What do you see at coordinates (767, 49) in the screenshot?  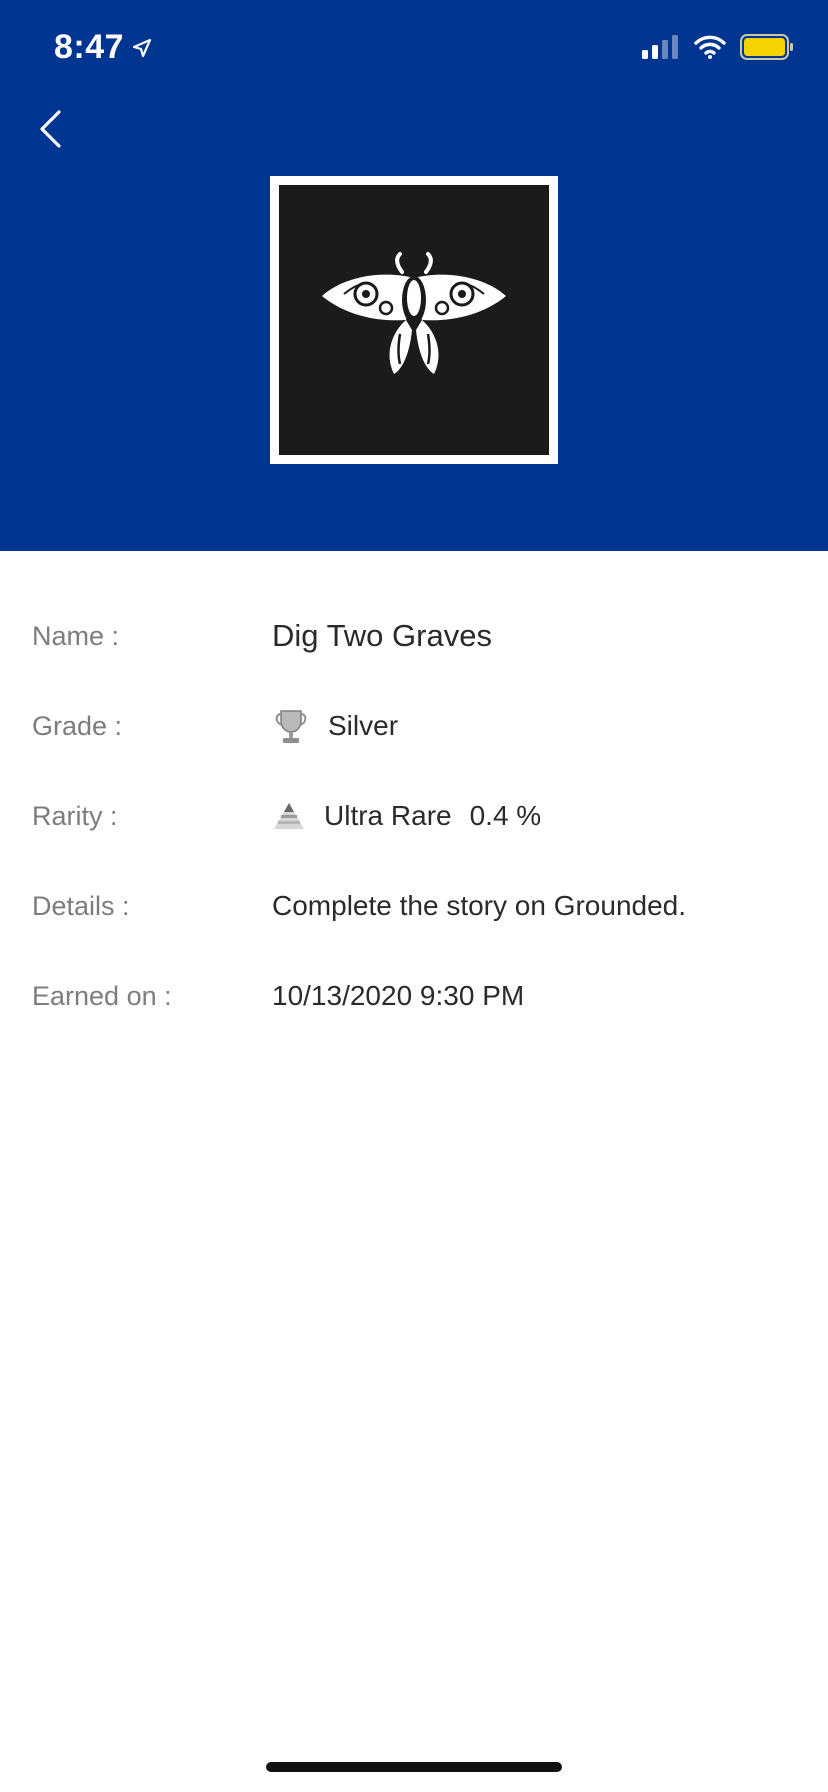 I see `battery-icon` at bounding box center [767, 49].